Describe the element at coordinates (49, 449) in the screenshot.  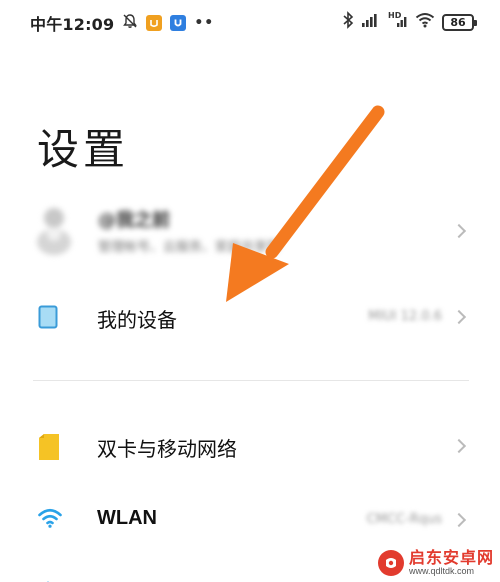
I see `sim-card-icon` at that location.